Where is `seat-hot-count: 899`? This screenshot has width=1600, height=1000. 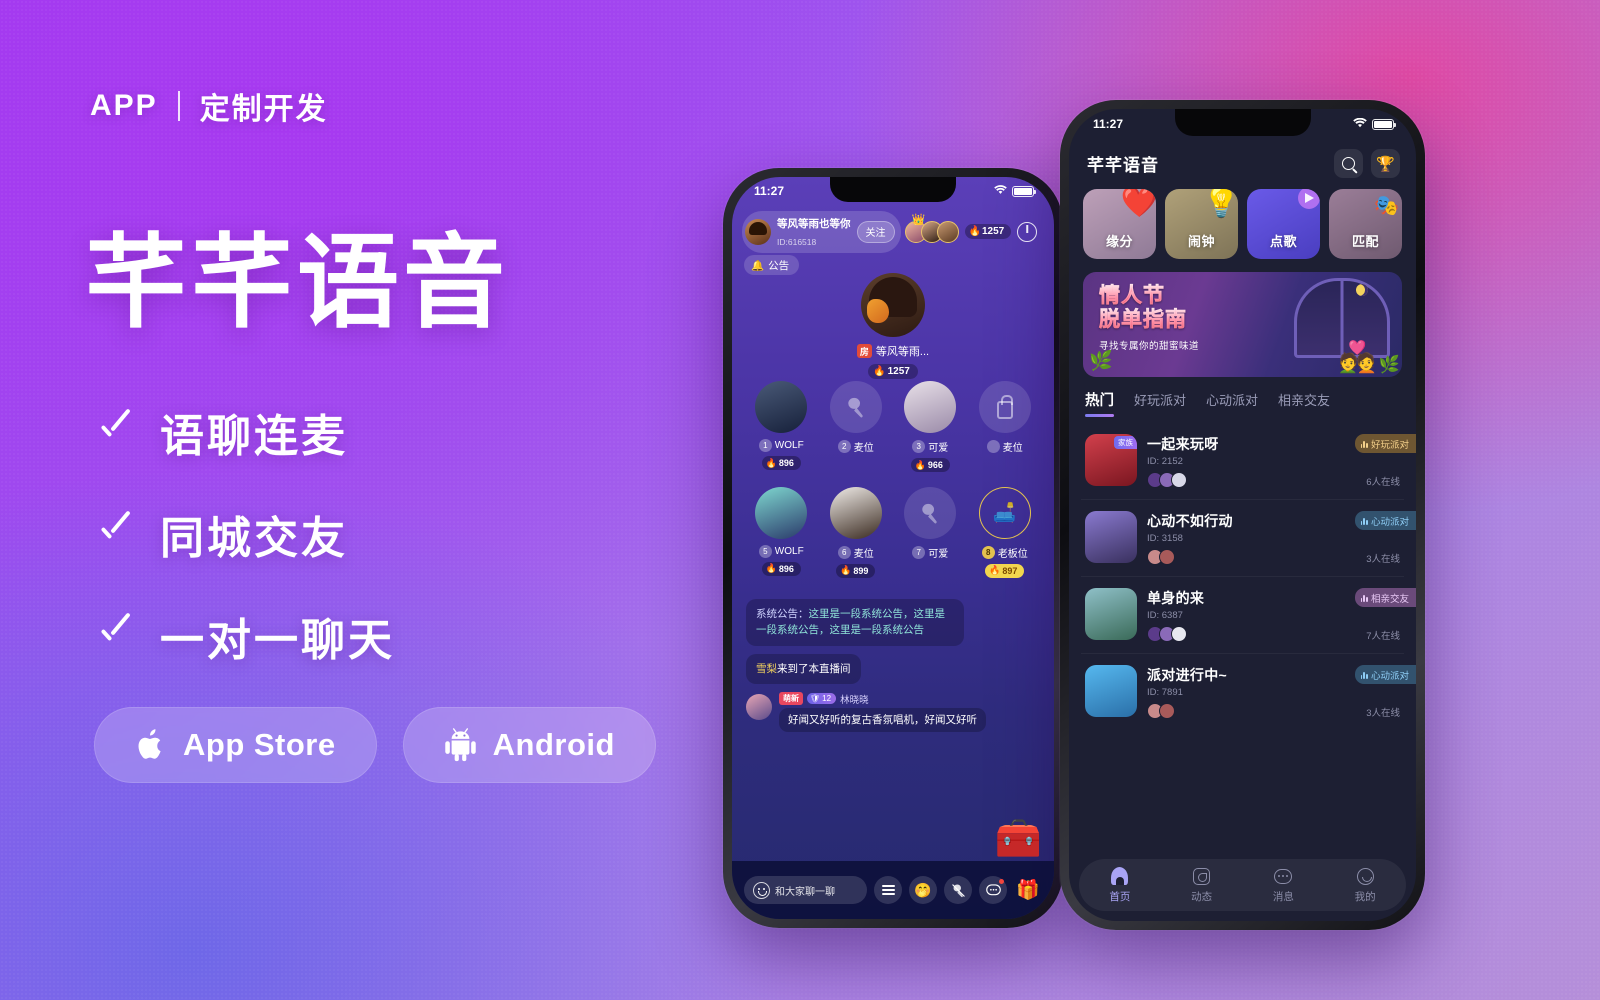 seat-hot-count: 899 is located at coordinates (861, 570).